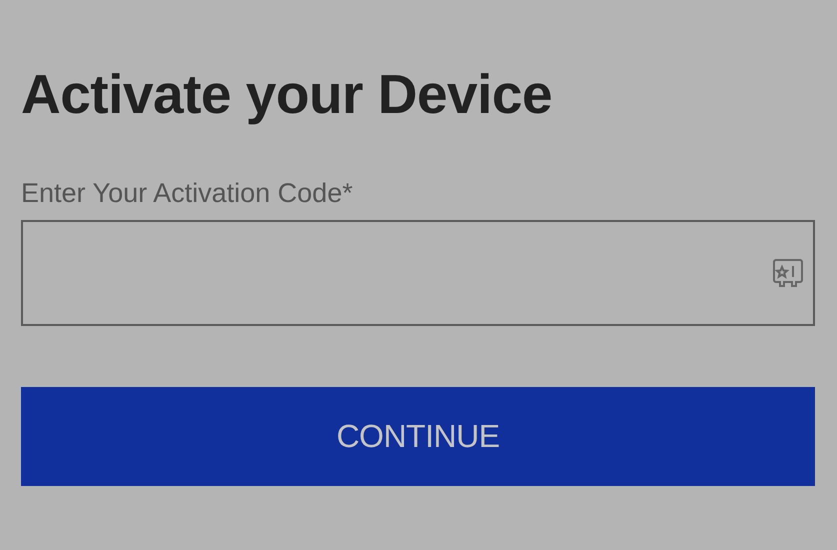 Image resolution: width=837 pixels, height=550 pixels. Describe the element at coordinates (187, 193) in the screenshot. I see `field-label: Enter Your Activation Code*` at that location.